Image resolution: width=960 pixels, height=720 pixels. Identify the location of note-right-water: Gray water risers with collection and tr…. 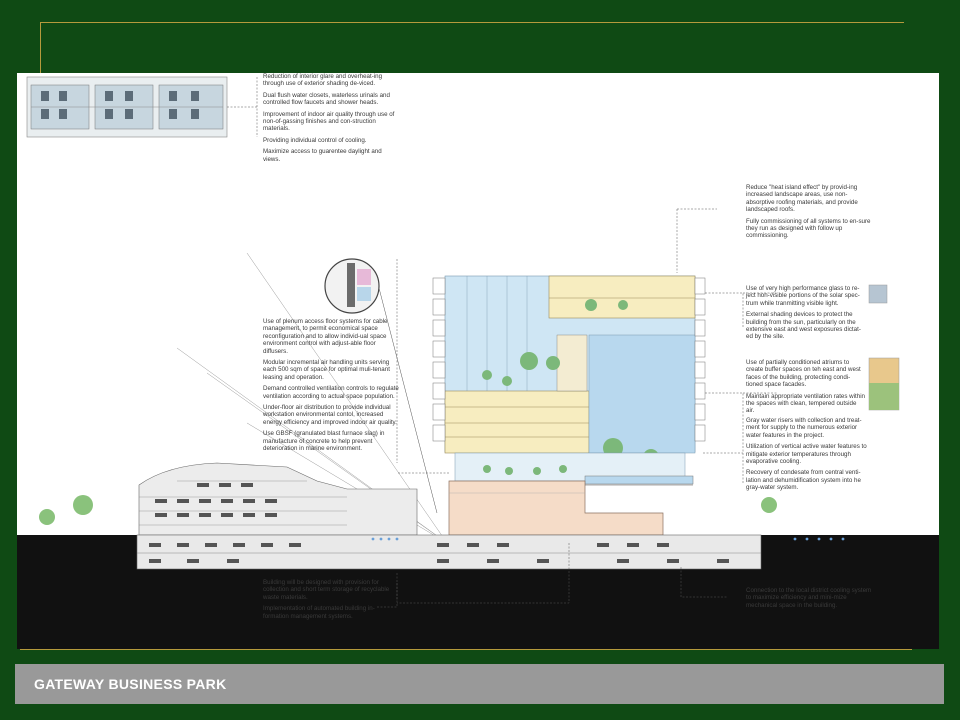
(808, 456).